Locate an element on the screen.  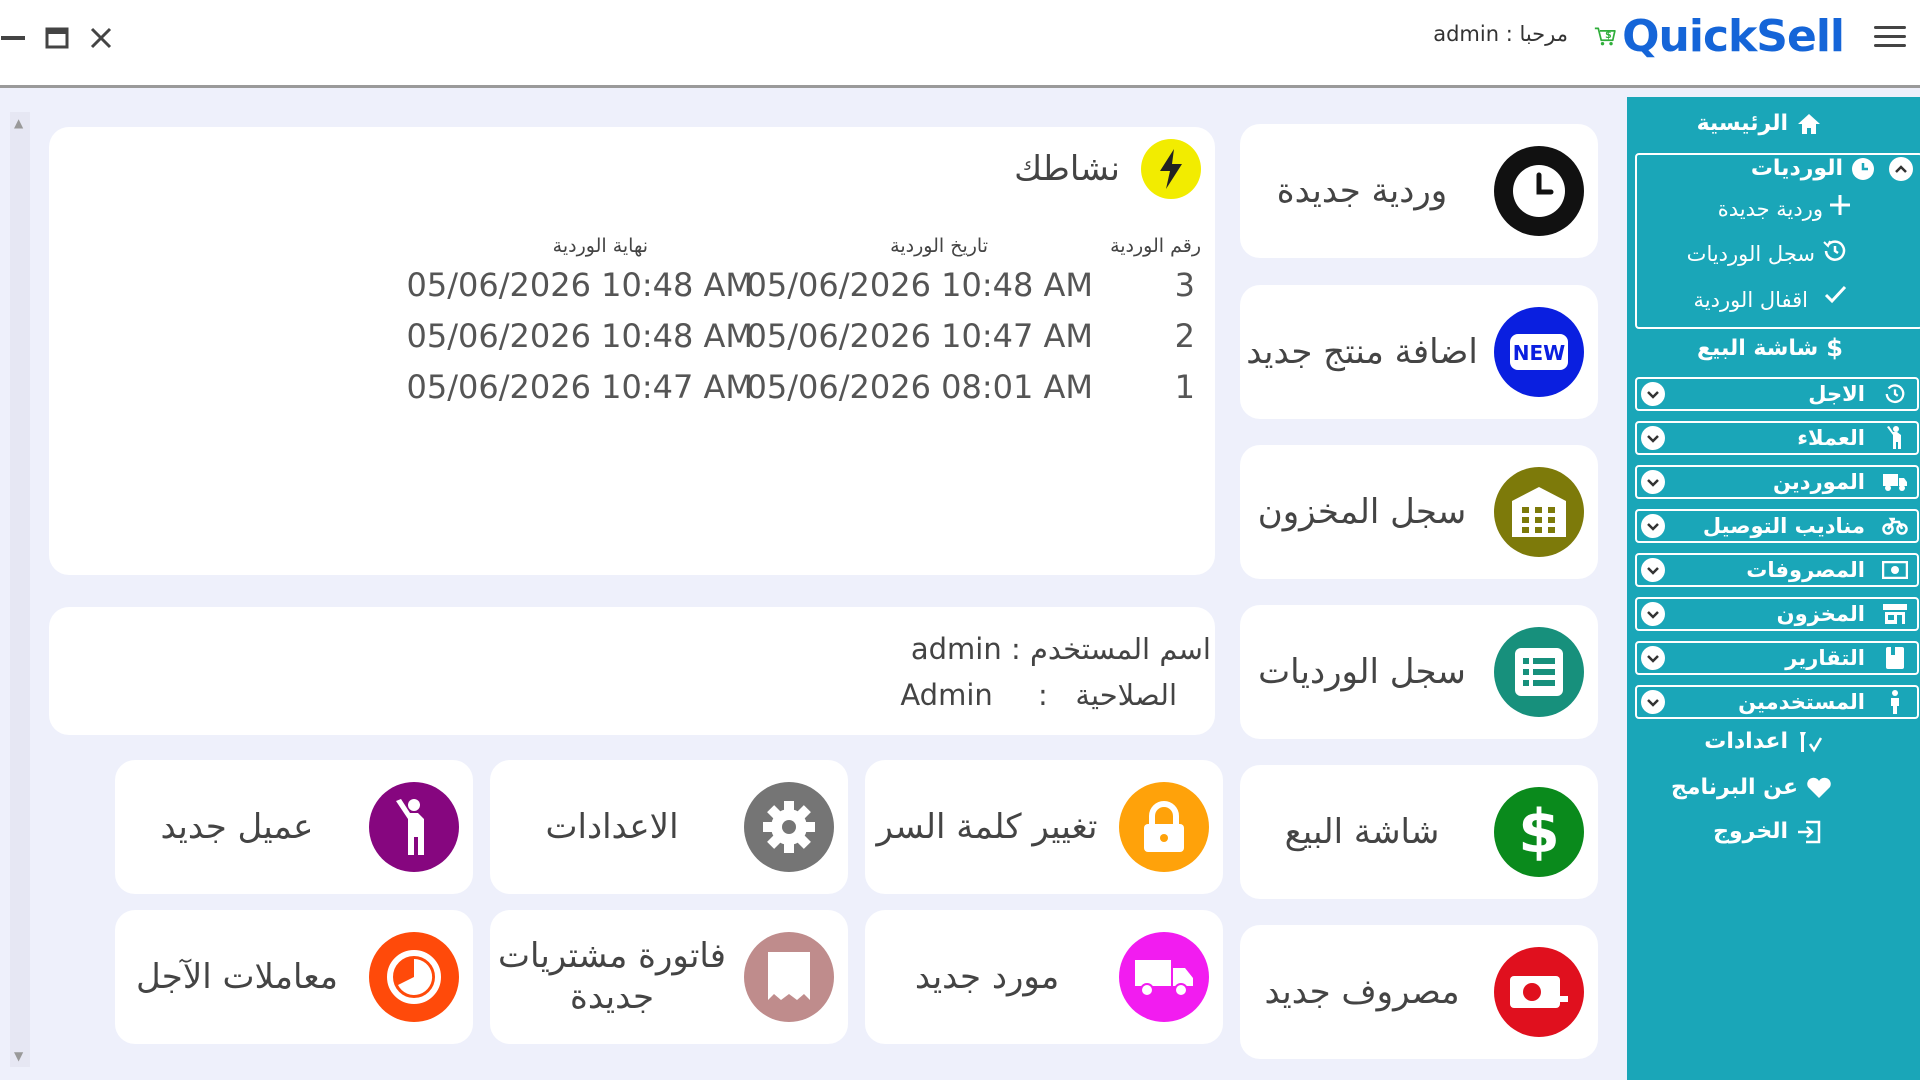
inventory-log-tile: سجل المخزون is located at coordinates (1419, 512).